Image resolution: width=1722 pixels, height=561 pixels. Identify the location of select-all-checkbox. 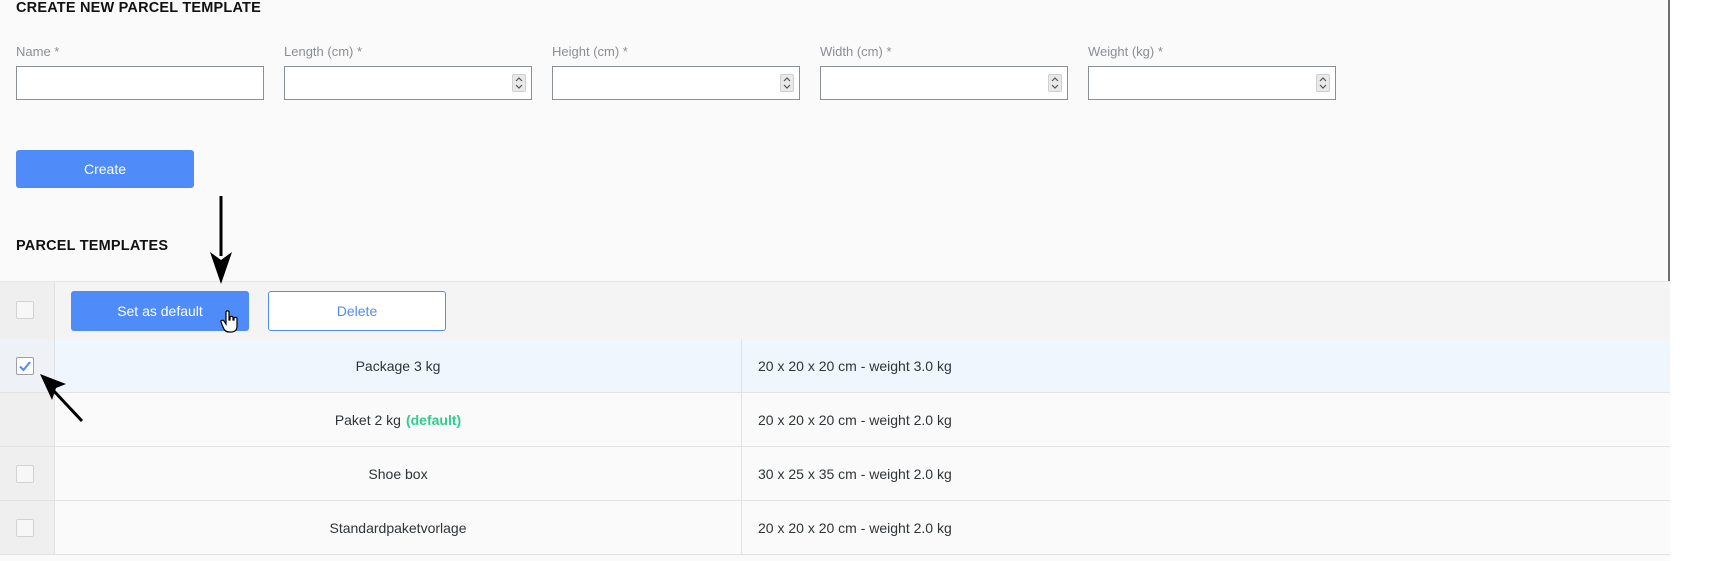
(25, 310).